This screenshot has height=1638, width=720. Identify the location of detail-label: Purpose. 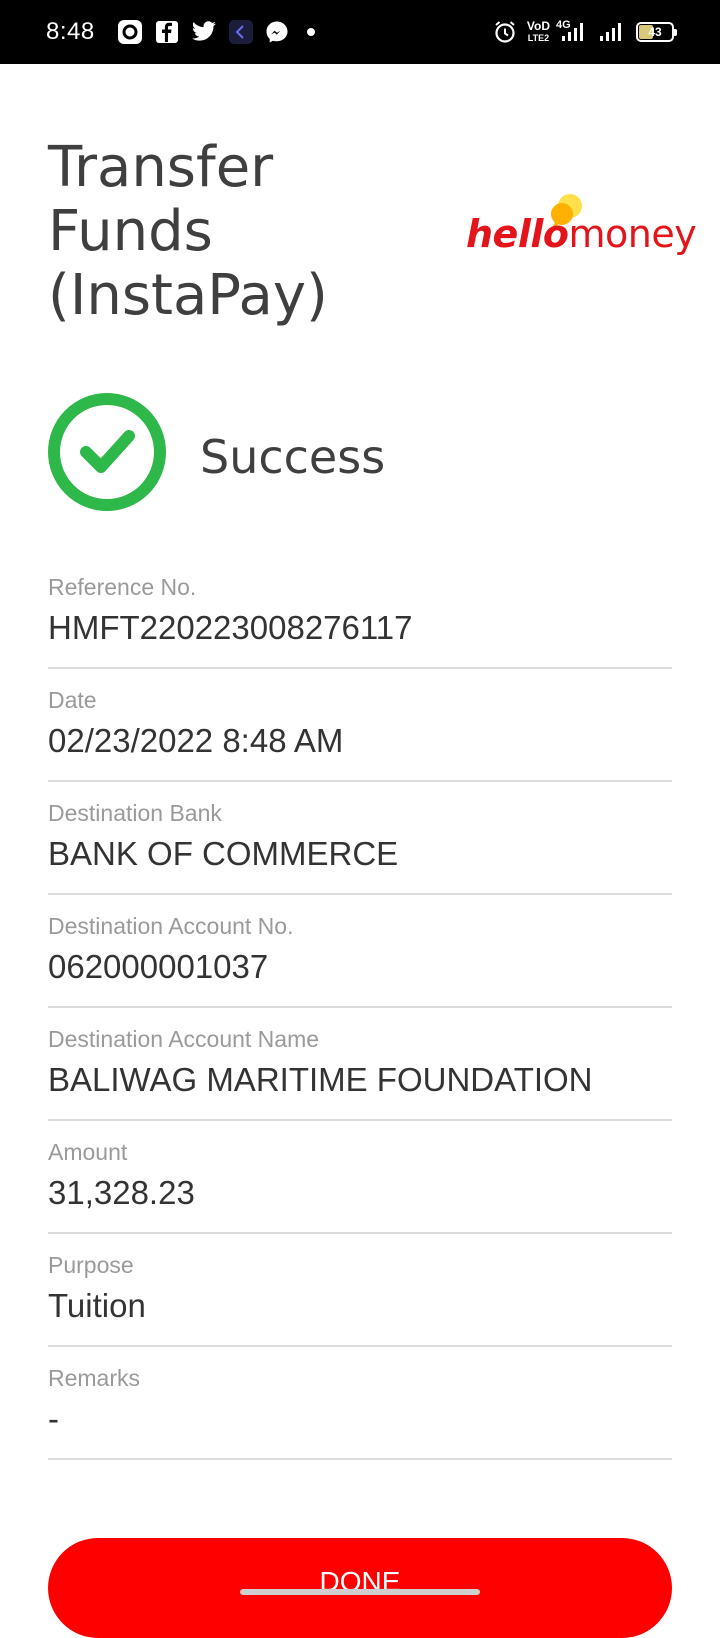
(91, 1265).